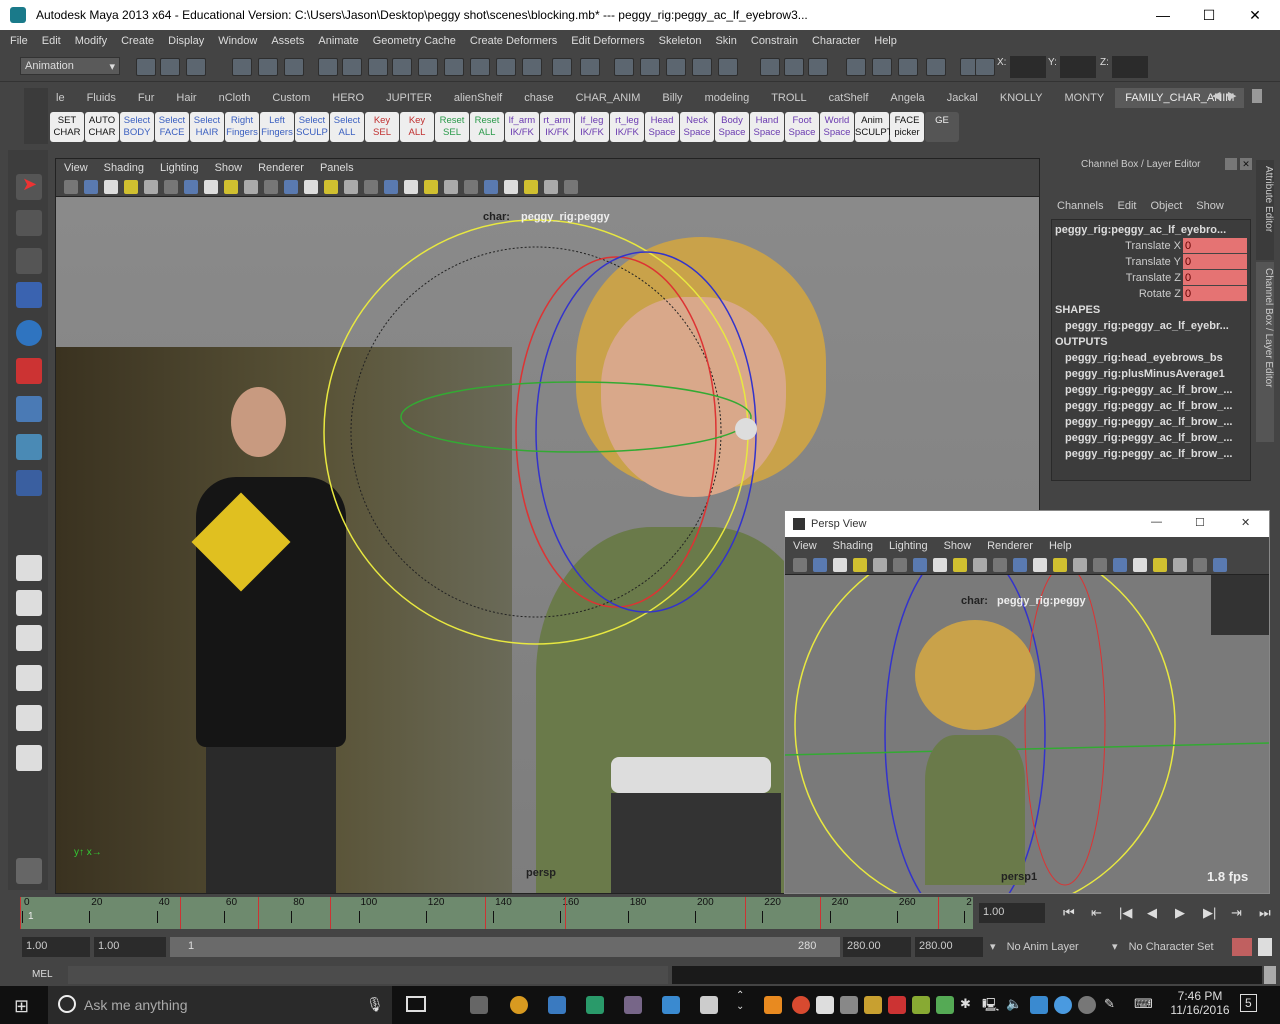 This screenshot has width=1280, height=1024. I want to click on persp-scene: char: peggy_rig:peggy persp1 1.8 fps, so click(1027, 734).